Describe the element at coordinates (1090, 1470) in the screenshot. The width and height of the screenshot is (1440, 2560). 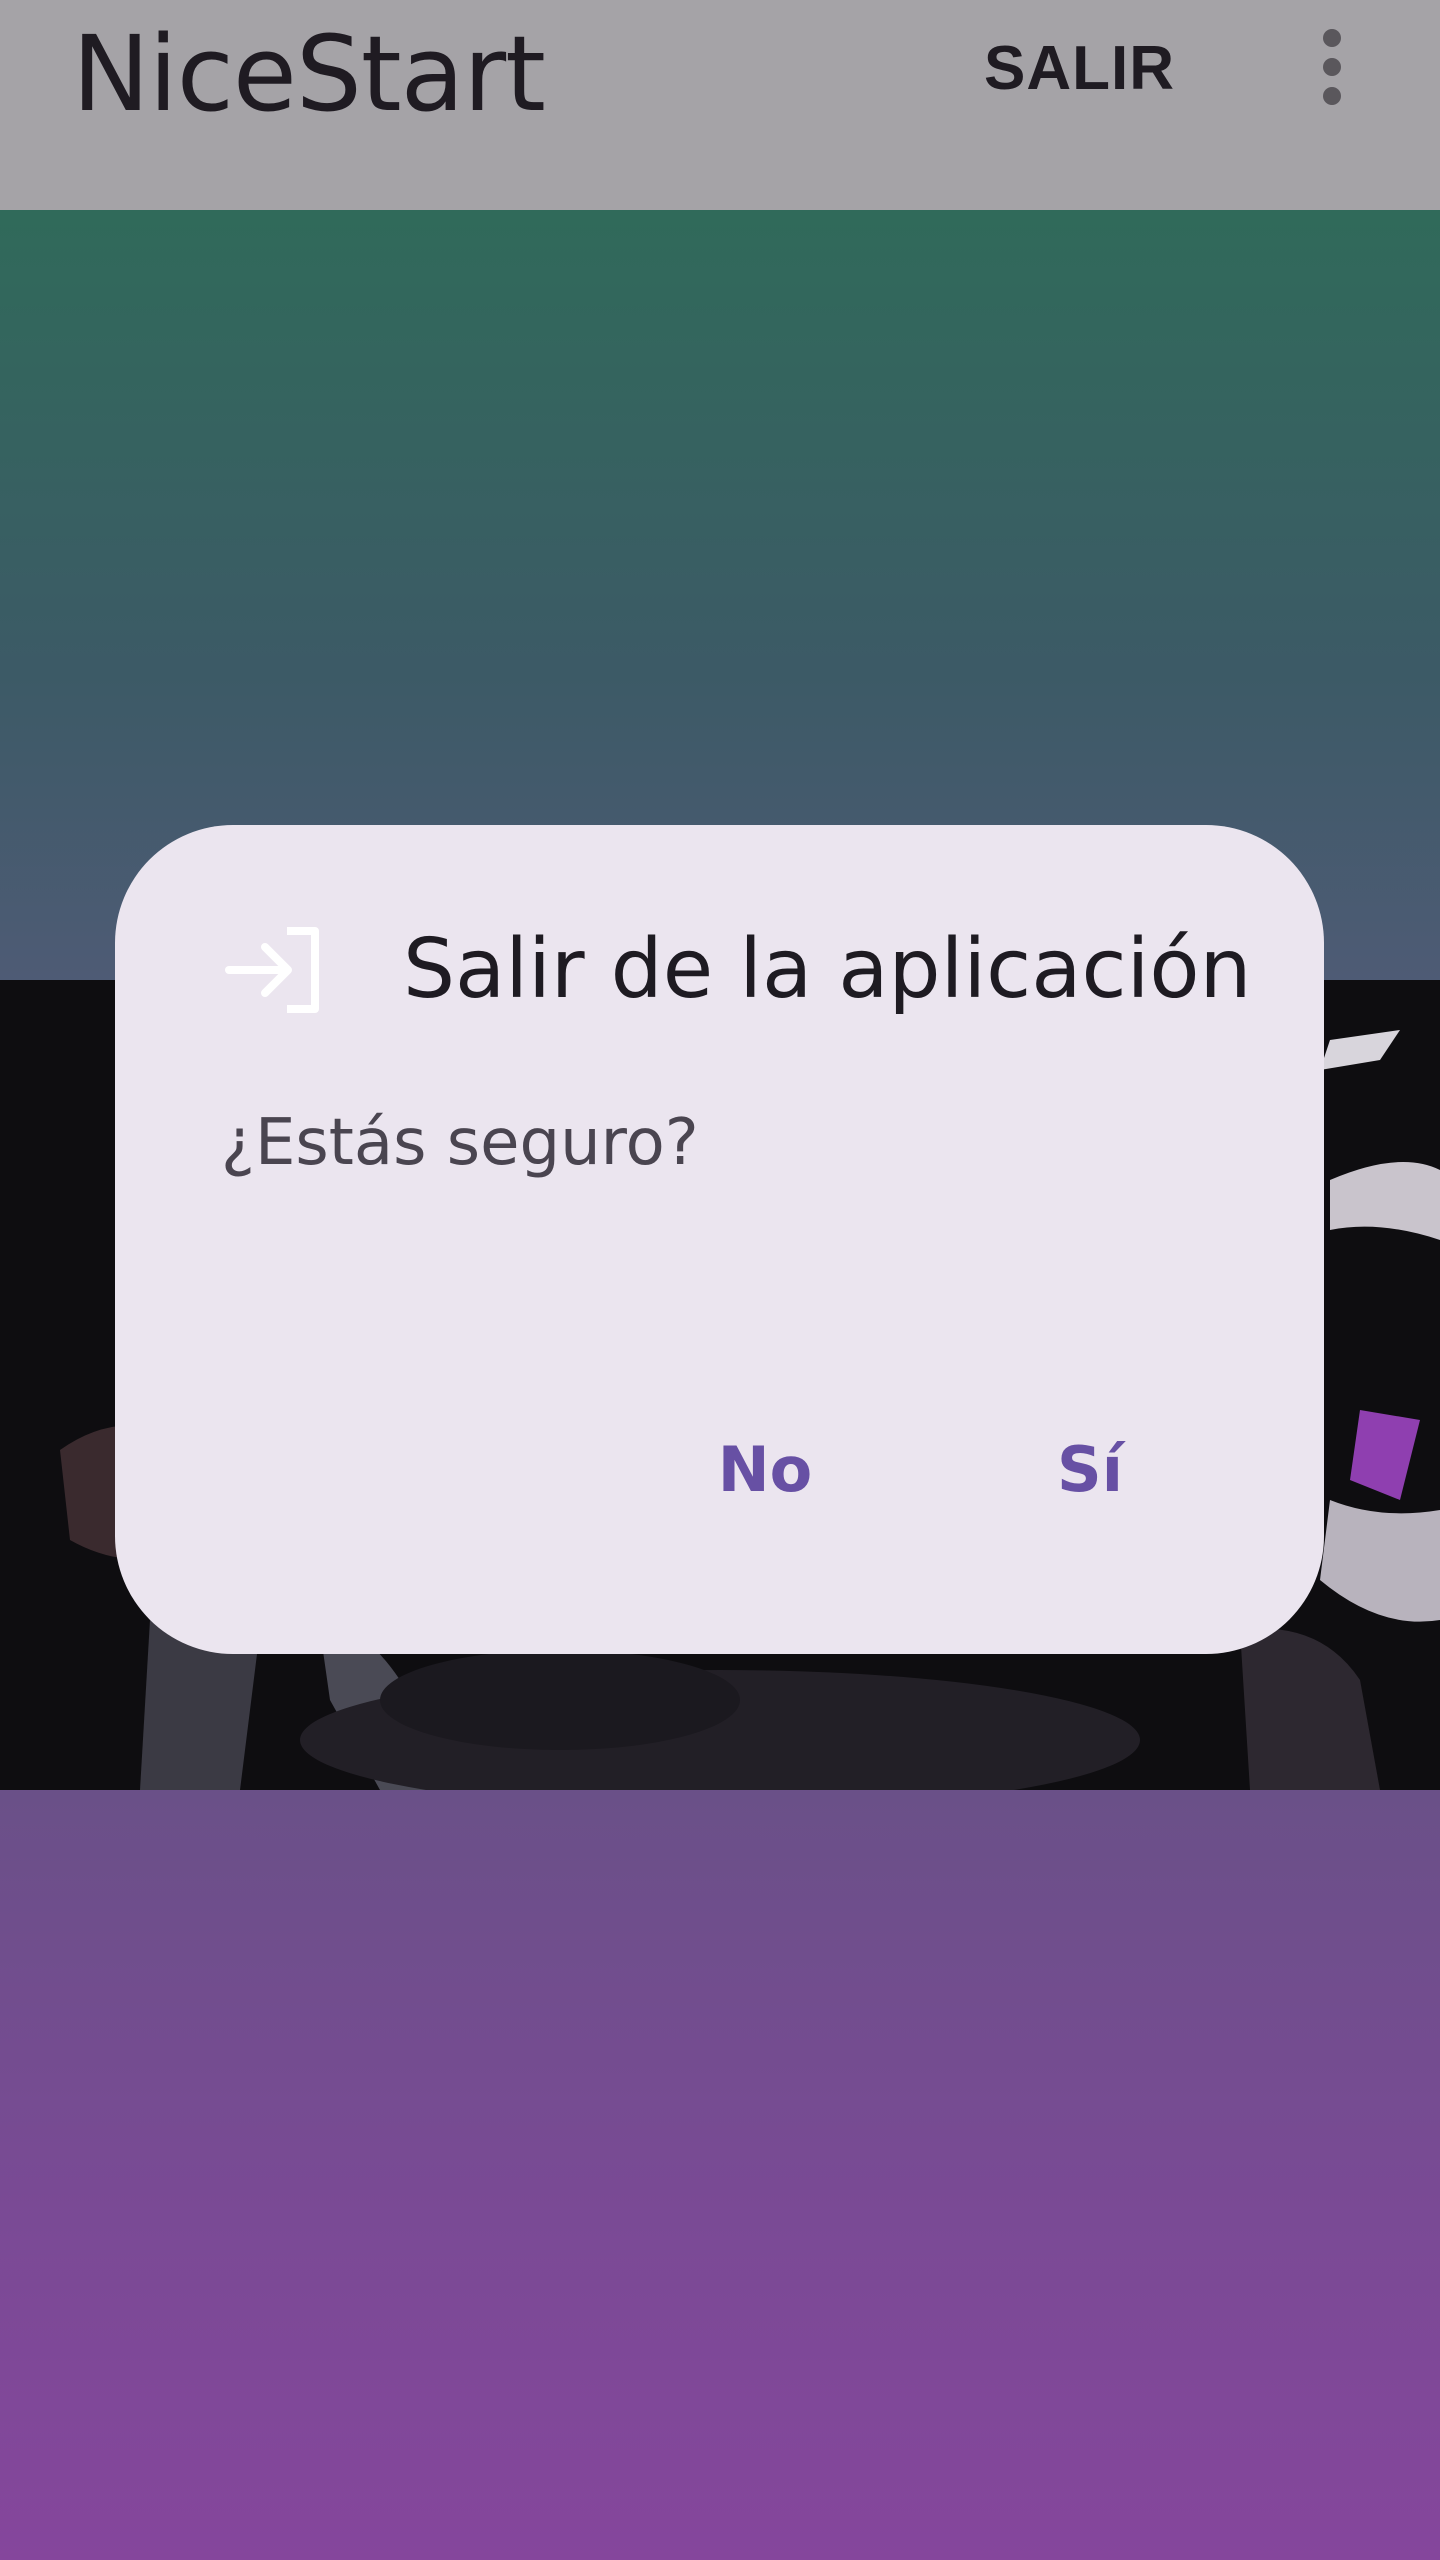
I see `yes-button: Sí` at that location.